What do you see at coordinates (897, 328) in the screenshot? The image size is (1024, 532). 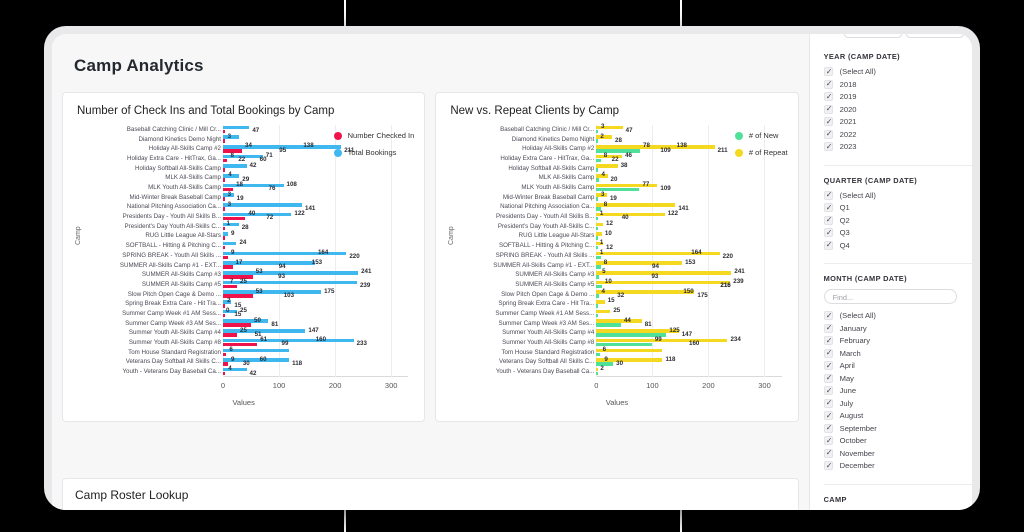 I see `filter-month-option: January` at bounding box center [897, 328].